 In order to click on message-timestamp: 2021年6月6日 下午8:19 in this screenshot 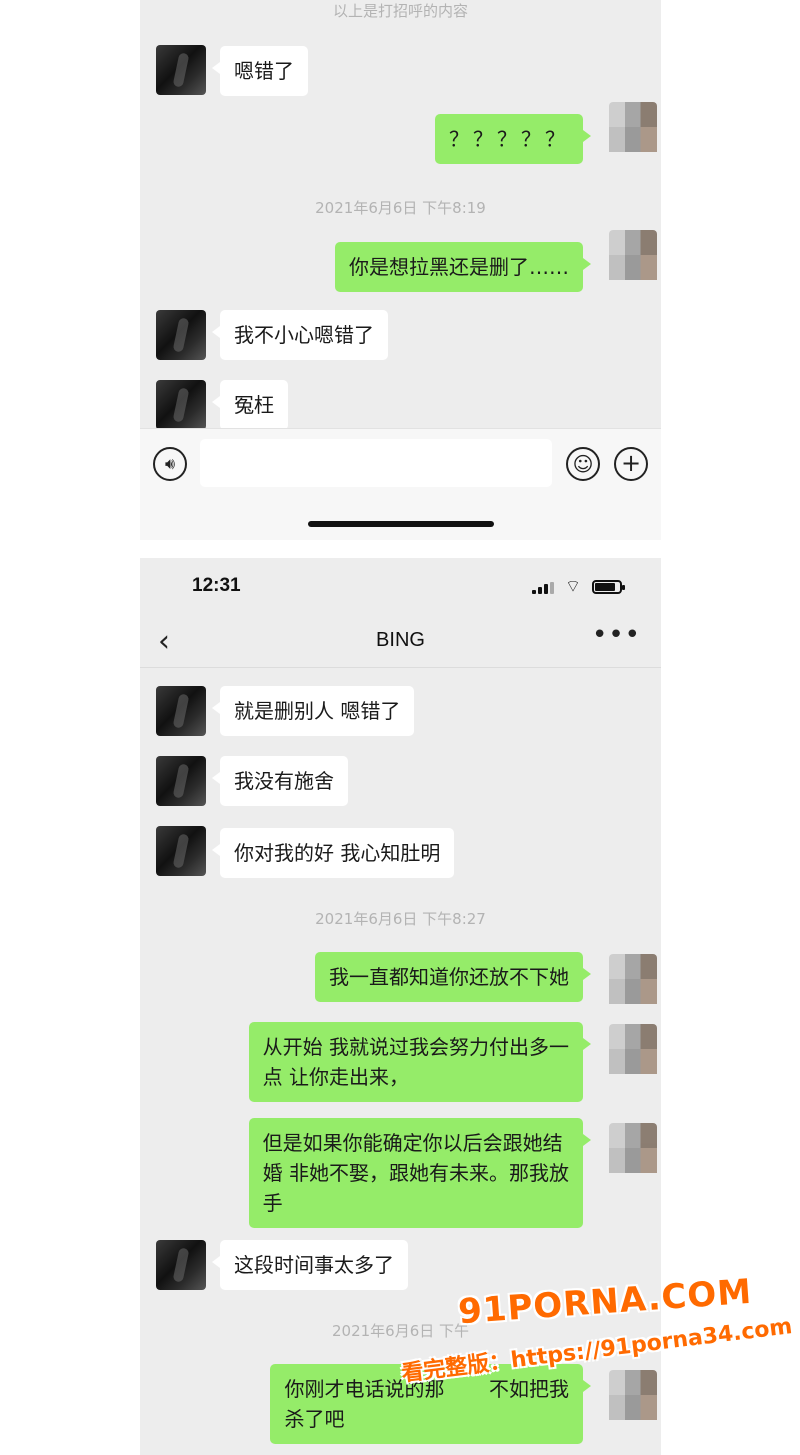, I will do `click(400, 208)`.